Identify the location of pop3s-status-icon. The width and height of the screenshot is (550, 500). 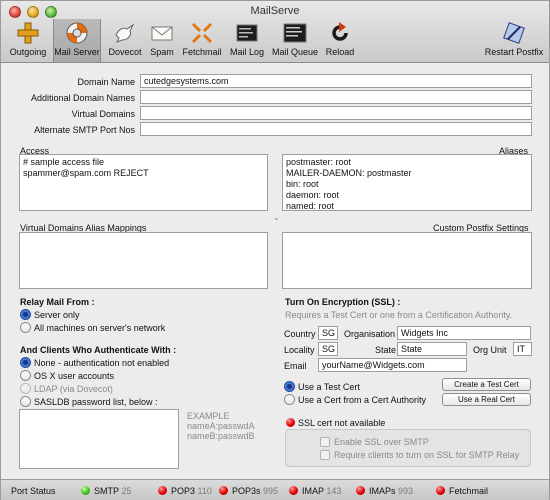
(223, 490).